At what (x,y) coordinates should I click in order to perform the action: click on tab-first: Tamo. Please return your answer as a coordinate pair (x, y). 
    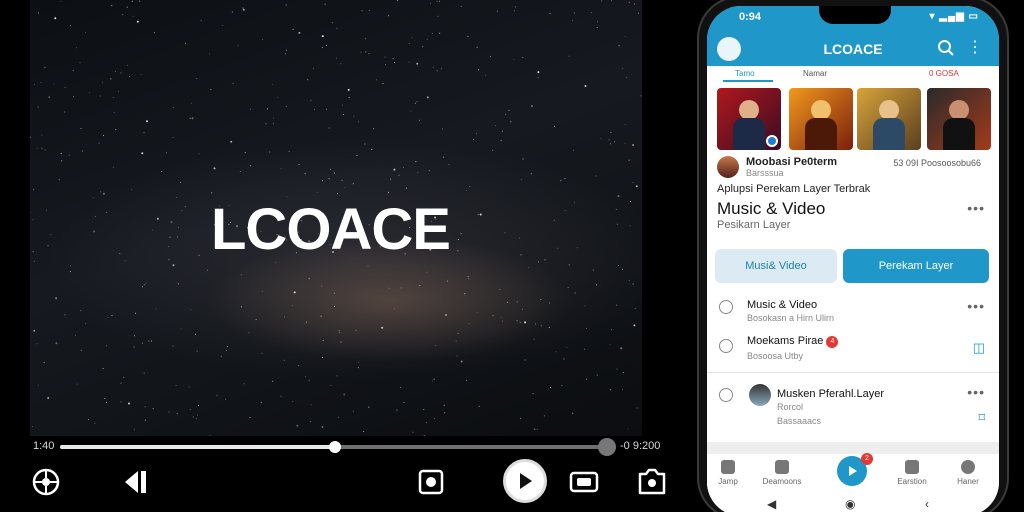
    Looking at the image, I should click on (745, 73).